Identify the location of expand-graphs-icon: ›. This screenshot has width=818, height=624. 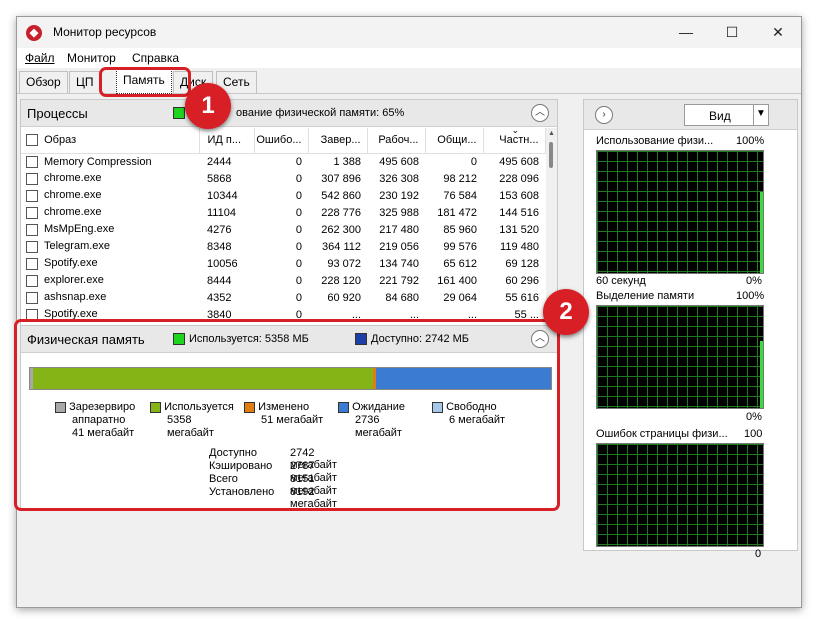
(604, 115).